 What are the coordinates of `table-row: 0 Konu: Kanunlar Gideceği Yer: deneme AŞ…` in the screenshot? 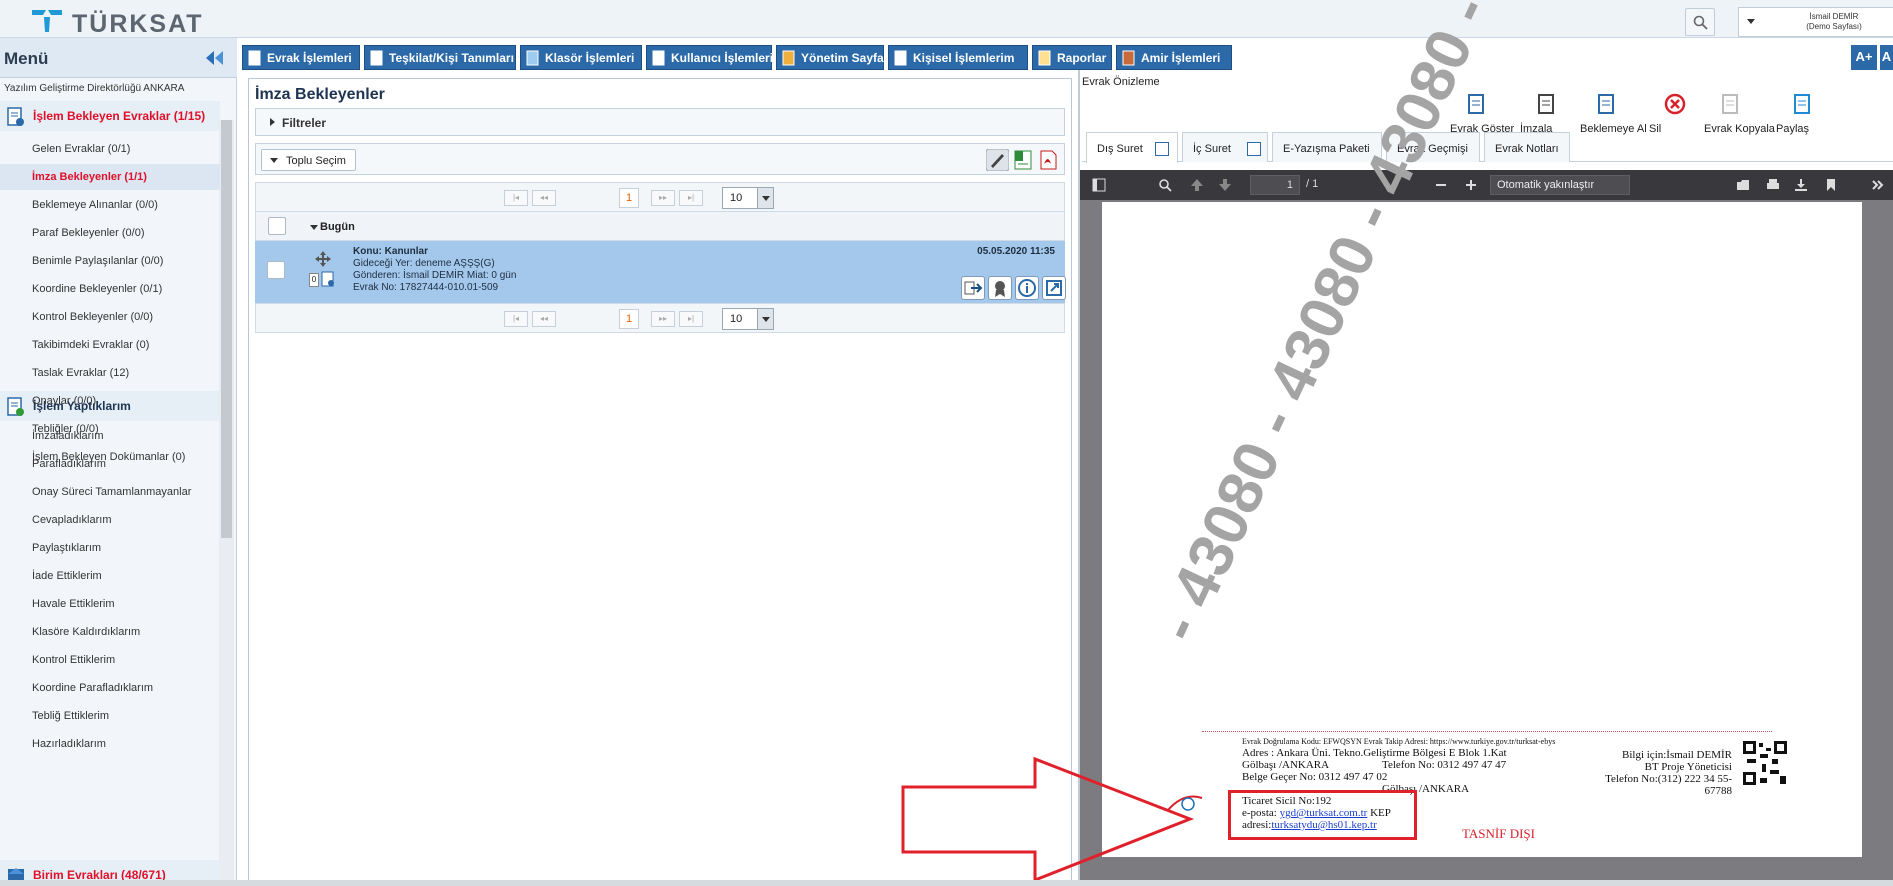 It's located at (660, 272).